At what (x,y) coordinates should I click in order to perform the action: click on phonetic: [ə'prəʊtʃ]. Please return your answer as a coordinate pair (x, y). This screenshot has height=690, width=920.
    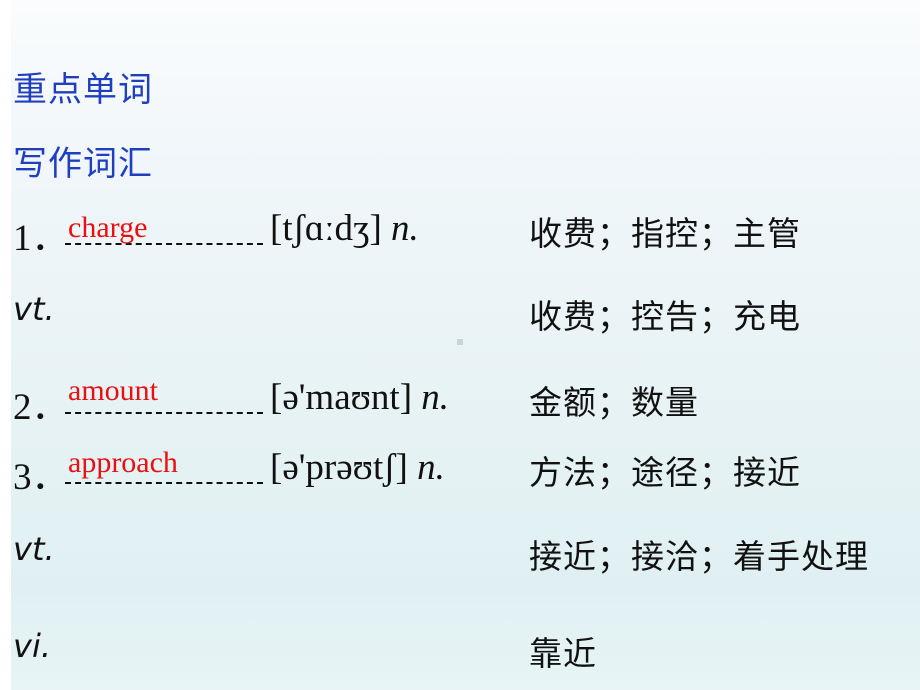
    Looking at the image, I should click on (339, 467).